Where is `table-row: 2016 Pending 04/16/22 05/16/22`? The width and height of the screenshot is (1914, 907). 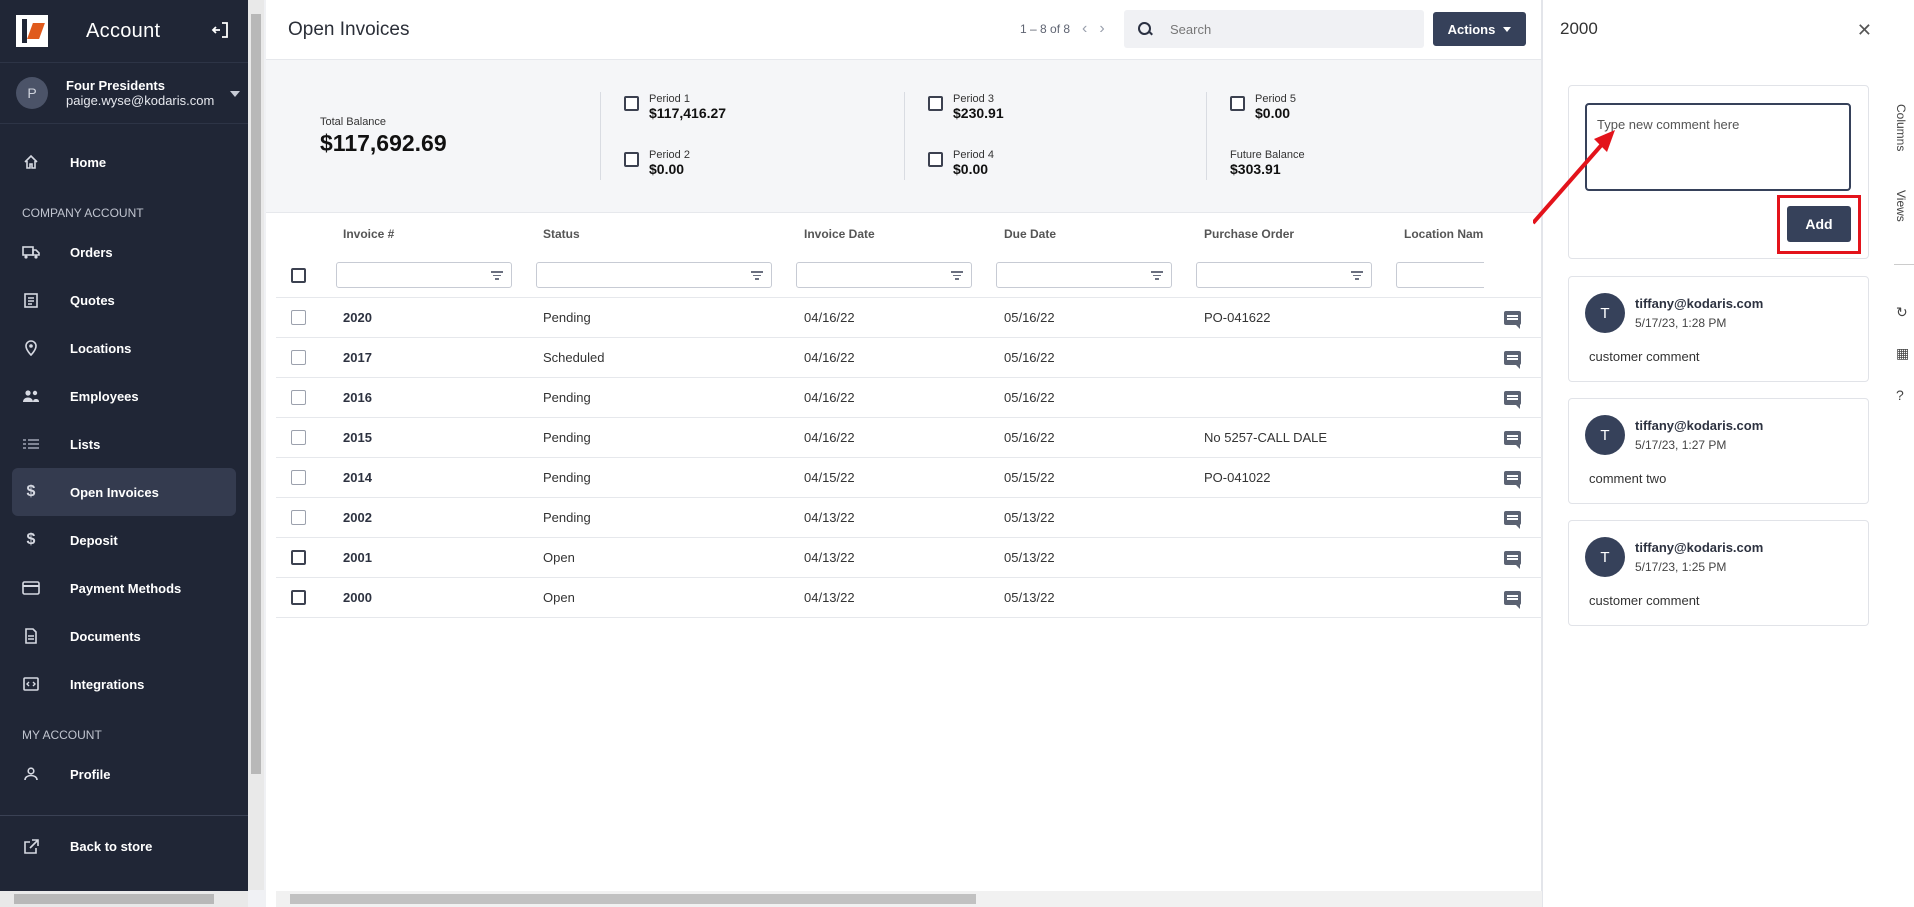 table-row: 2016 Pending 04/16/22 05/16/22 is located at coordinates (909, 398).